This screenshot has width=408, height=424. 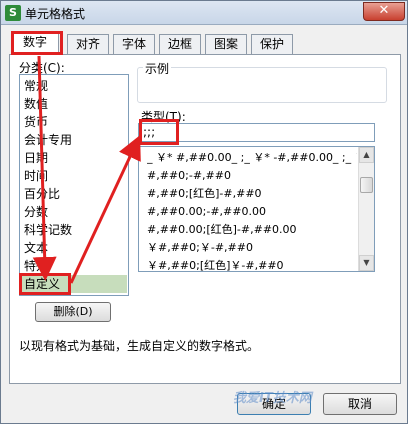 I want to click on annotation-arrows, so click(x=86, y=169).